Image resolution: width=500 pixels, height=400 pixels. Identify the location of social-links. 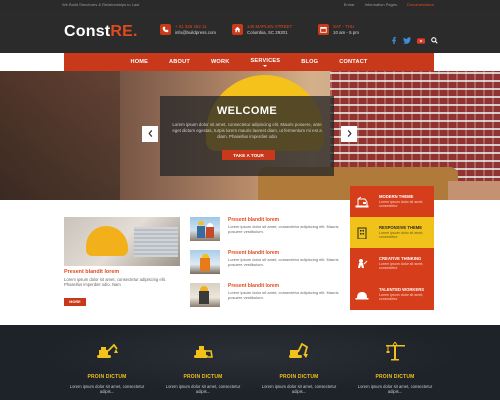
(414, 40).